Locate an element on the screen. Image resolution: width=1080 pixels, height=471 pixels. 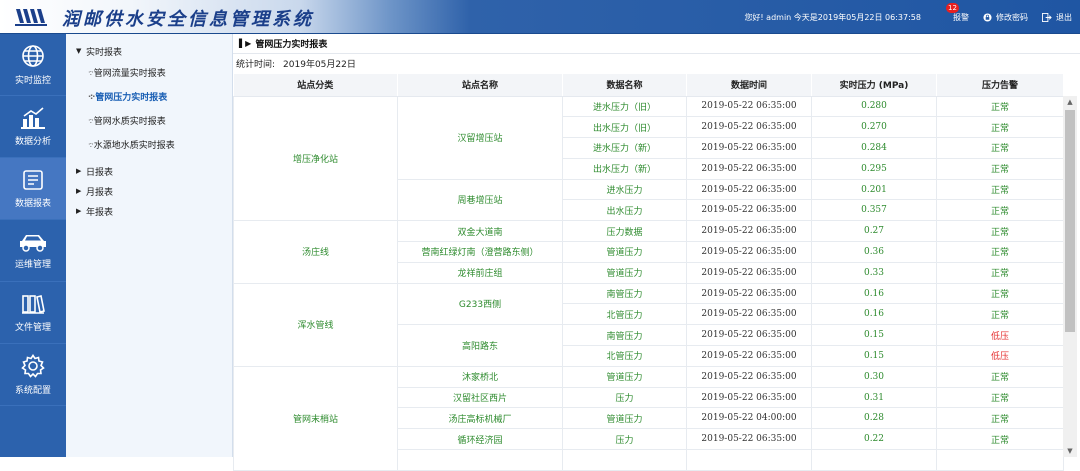
table-header-row: 站点分类 站点名称 数据名称 数据时间 实时压力 (MPa) 压力告警 is located at coordinates (648, 85).